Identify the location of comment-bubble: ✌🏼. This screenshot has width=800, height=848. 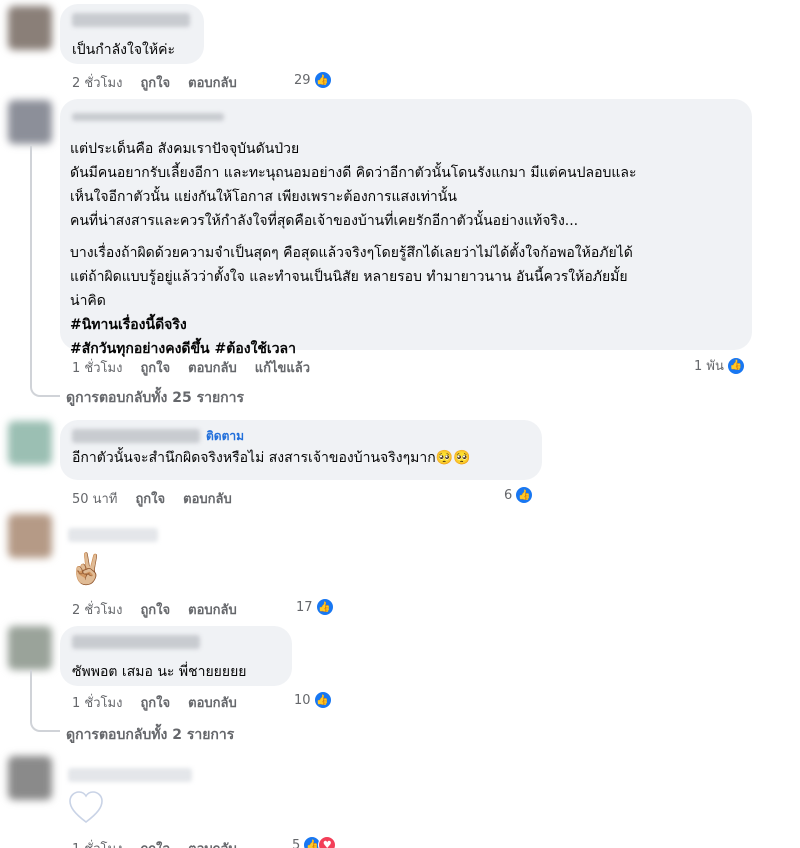
(128, 555).